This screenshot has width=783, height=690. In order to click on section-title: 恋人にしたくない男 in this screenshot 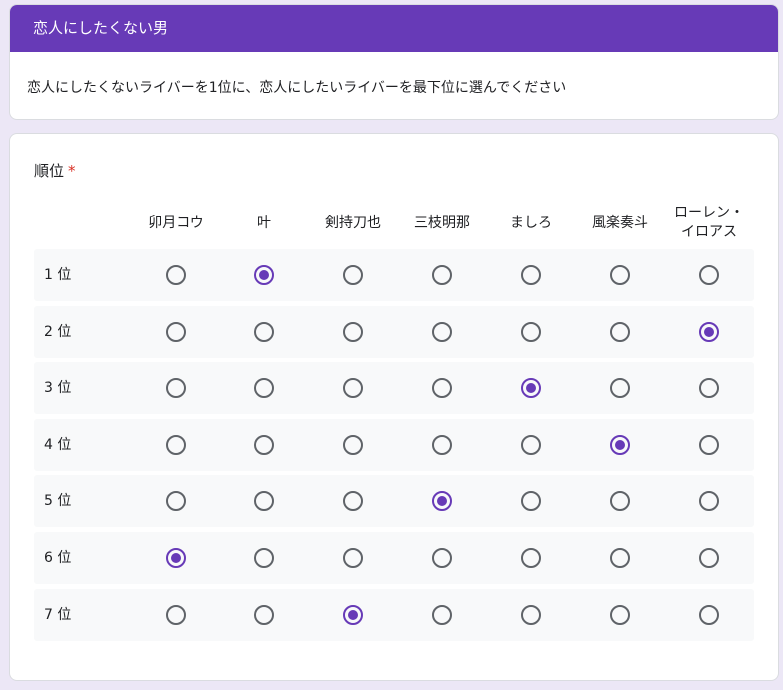, I will do `click(394, 28)`.